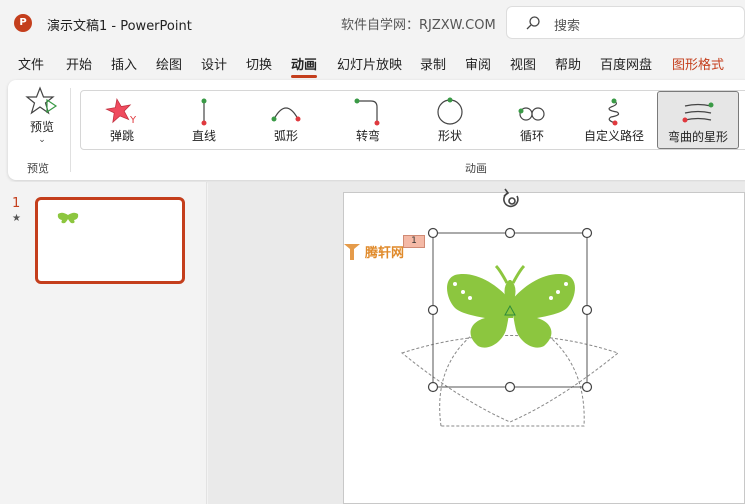  I want to click on arc-path-icon, so click(286, 114).